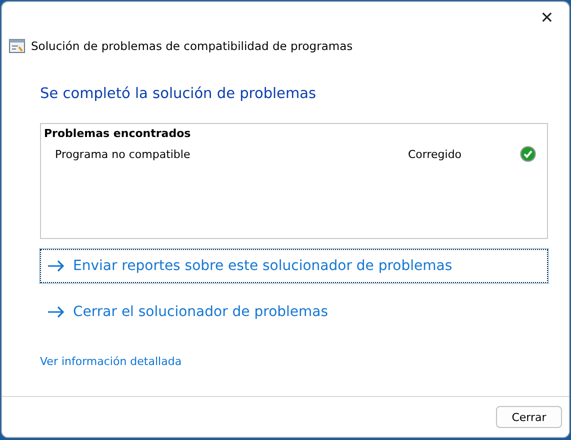 This screenshot has height=440, width=571. What do you see at coordinates (547, 17) in the screenshot?
I see `close-button: ✕` at bounding box center [547, 17].